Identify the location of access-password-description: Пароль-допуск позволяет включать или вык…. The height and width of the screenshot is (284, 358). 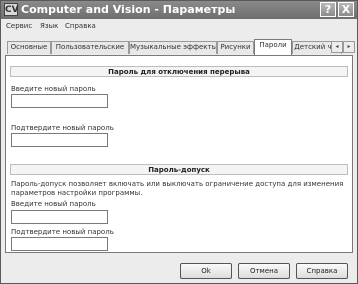
(177, 188).